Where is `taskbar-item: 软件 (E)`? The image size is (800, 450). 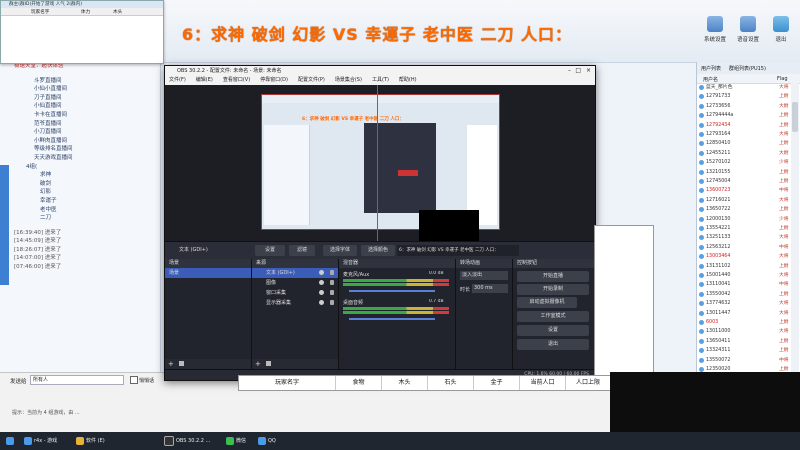 taskbar-item: 软件 (E) is located at coordinates (90, 441).